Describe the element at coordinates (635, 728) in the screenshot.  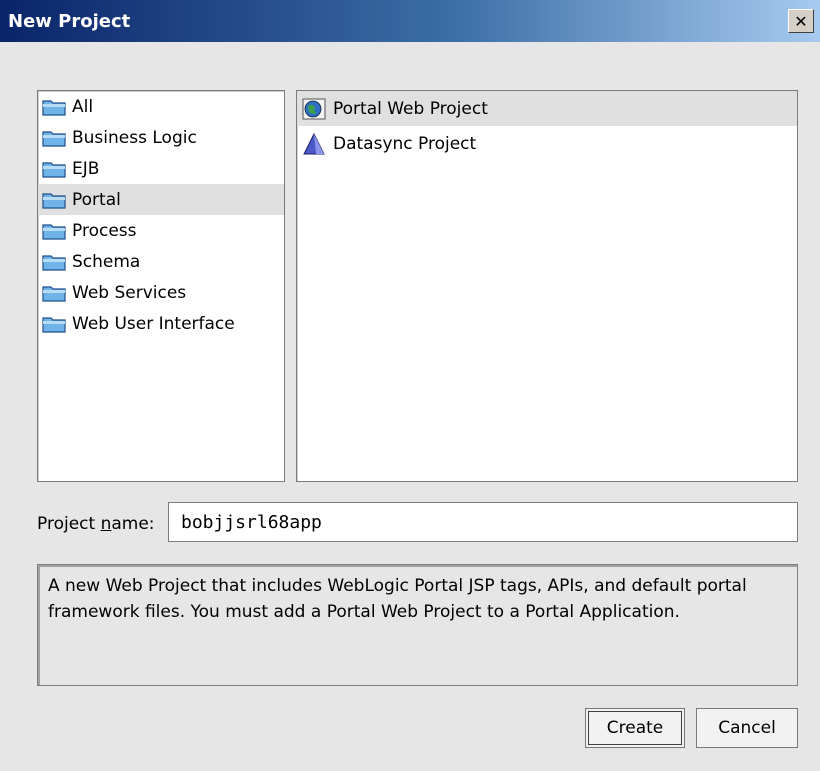
I see `create-button: Create` at that location.